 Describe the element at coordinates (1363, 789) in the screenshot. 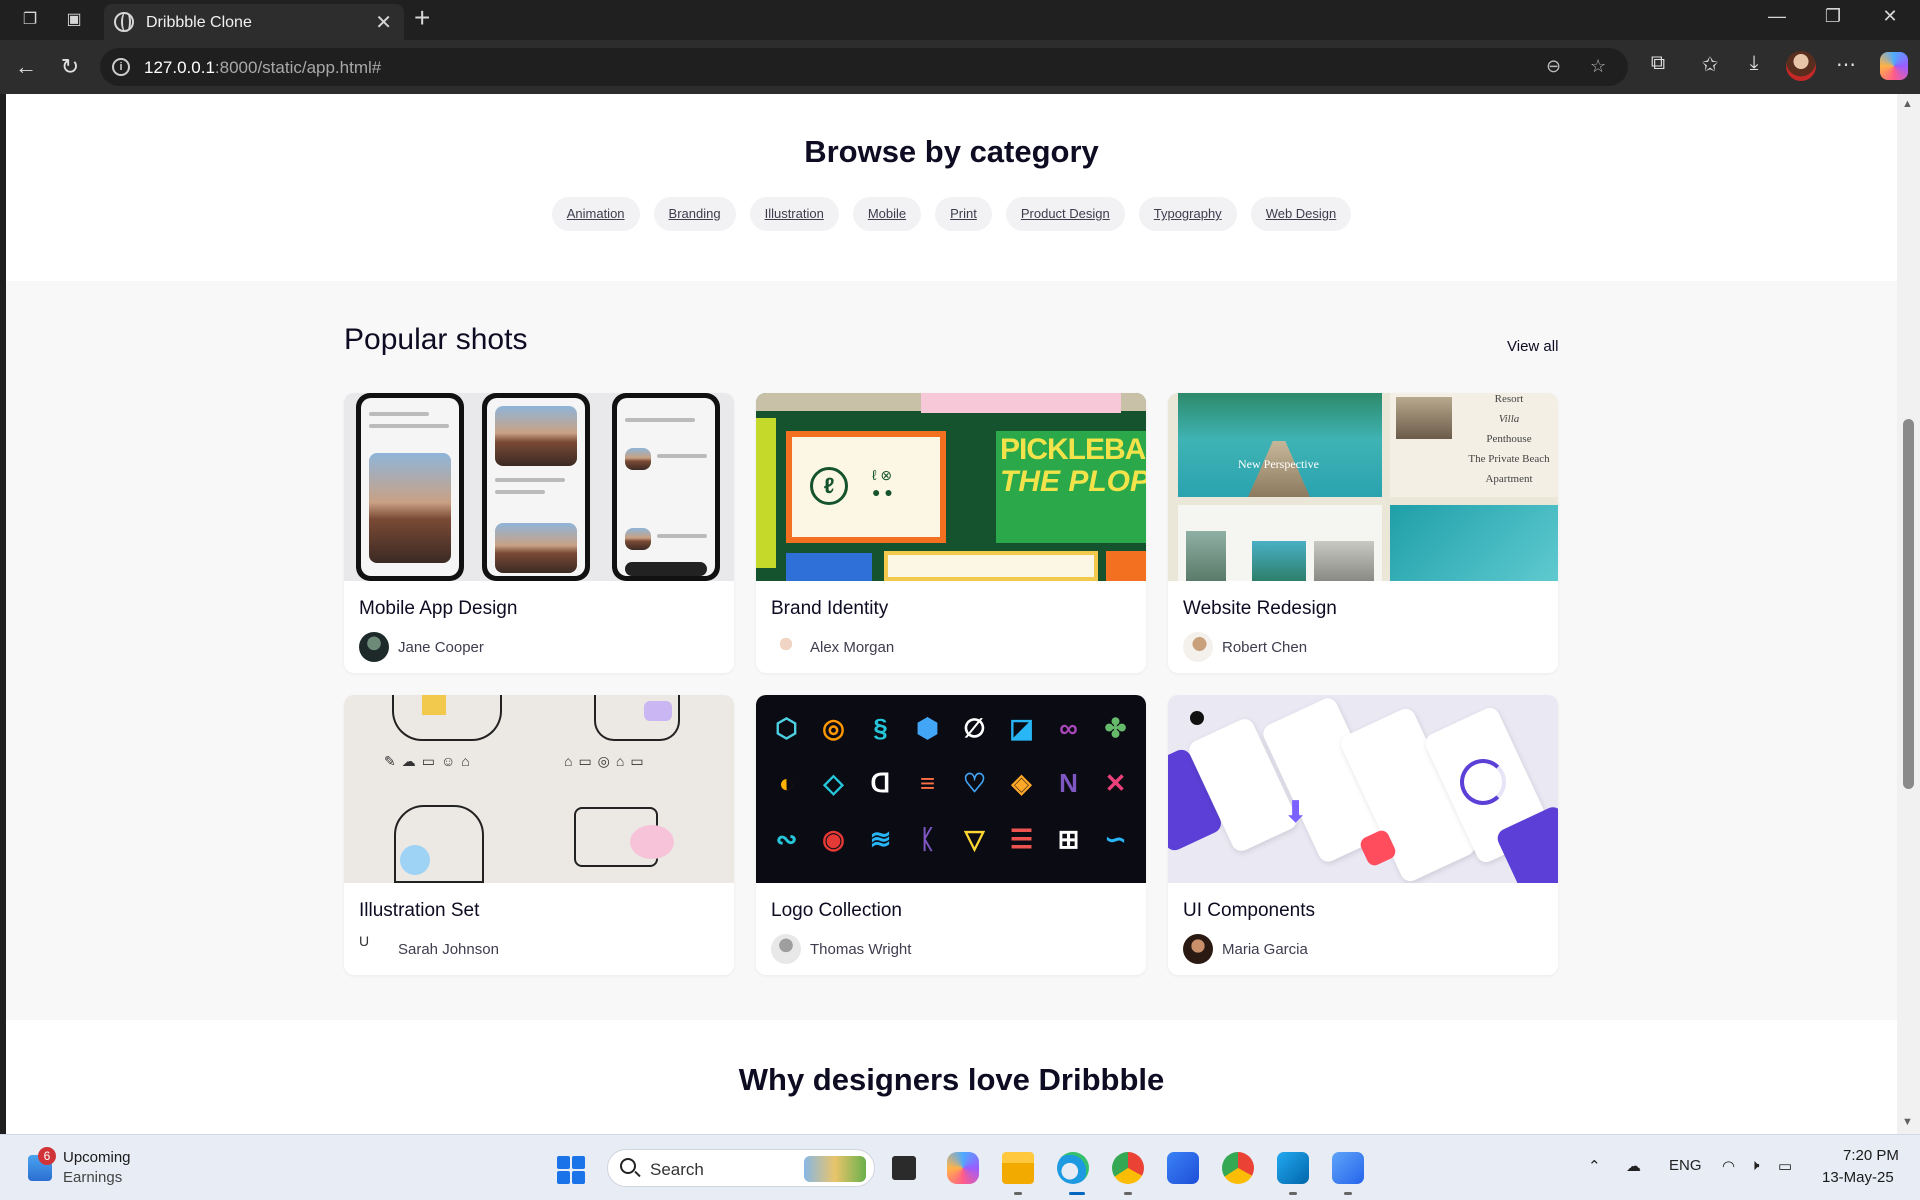

I see `shot-thumbnail-ui-components: ⬇` at that location.